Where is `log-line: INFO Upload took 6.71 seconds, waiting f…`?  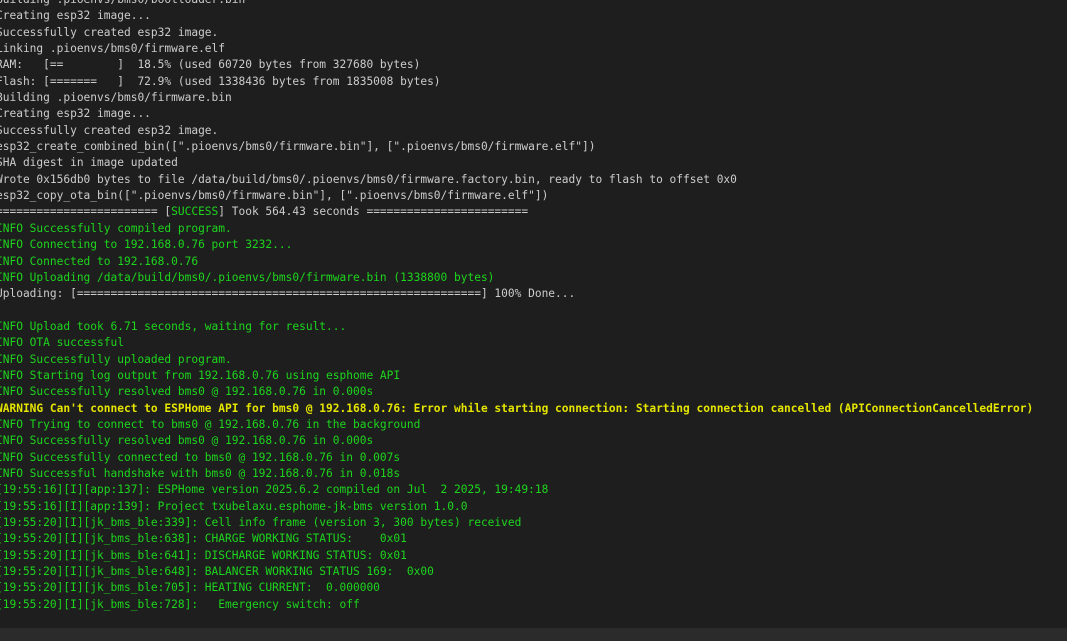 log-line: INFO Upload took 6.71 seconds, waiting f… is located at coordinates (173, 326).